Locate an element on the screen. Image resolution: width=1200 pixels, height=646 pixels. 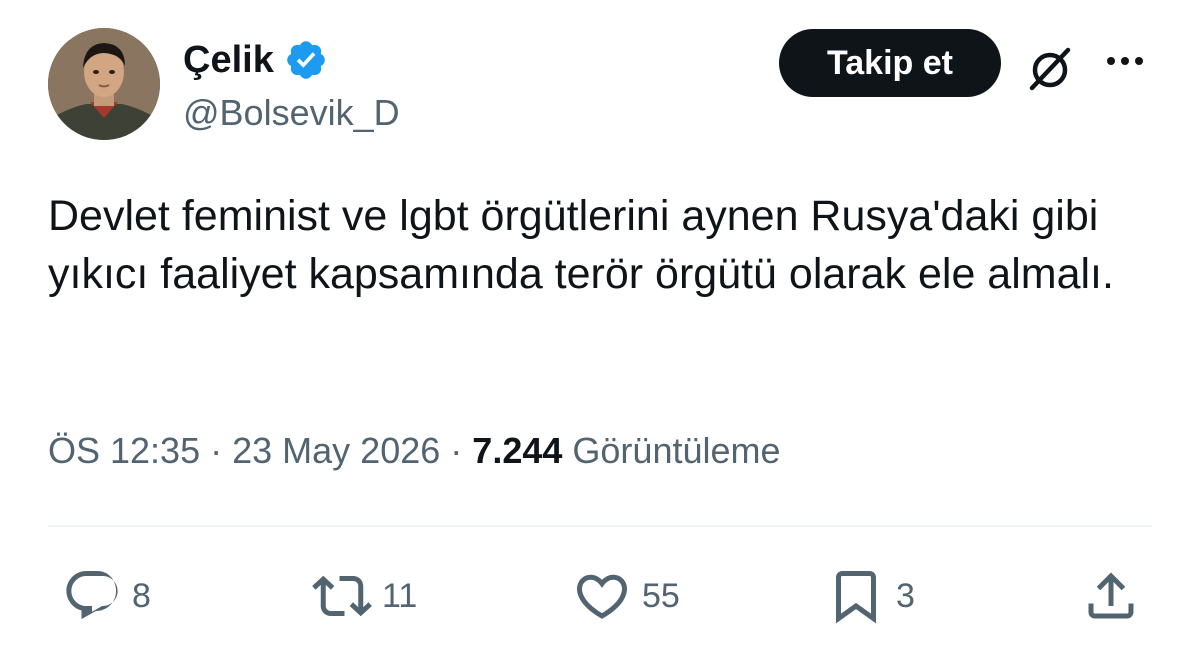
avatar is located at coordinates (104, 84).